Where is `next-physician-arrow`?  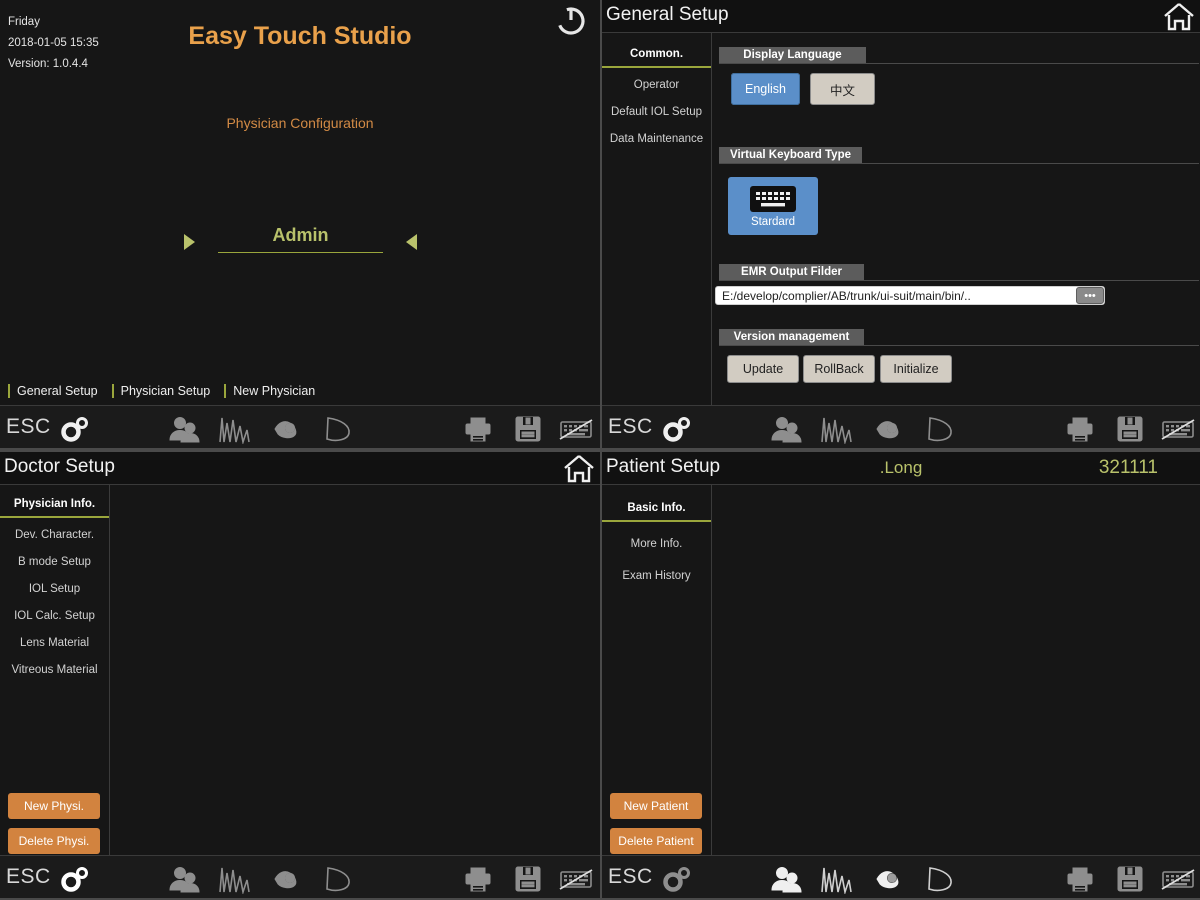 next-physician-arrow is located at coordinates (411, 242).